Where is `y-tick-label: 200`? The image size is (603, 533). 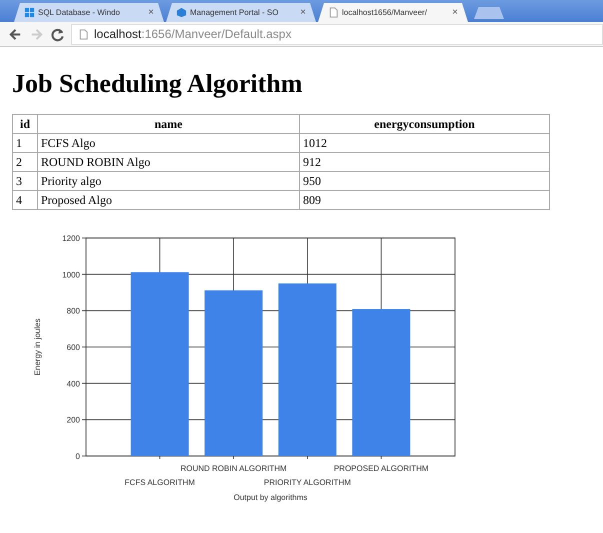
y-tick-label: 200 is located at coordinates (73, 420).